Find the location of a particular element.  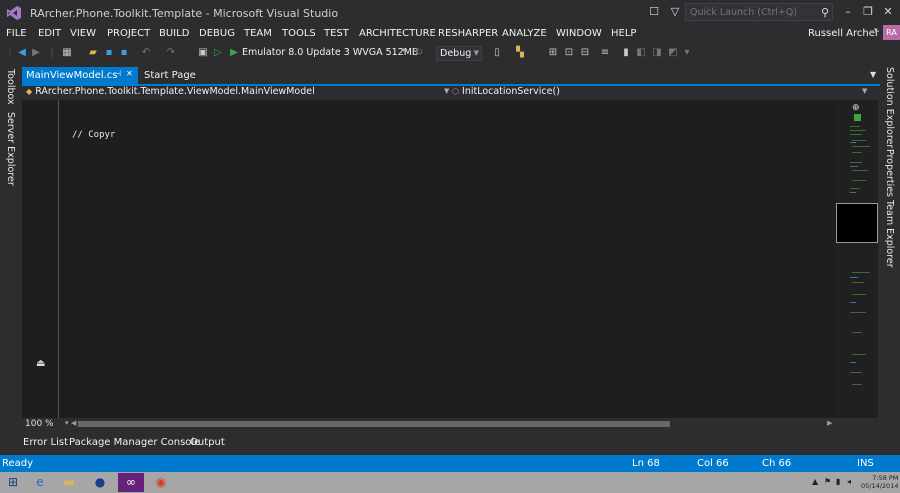

feedback-icon: ☐ is located at coordinates (654, 12).